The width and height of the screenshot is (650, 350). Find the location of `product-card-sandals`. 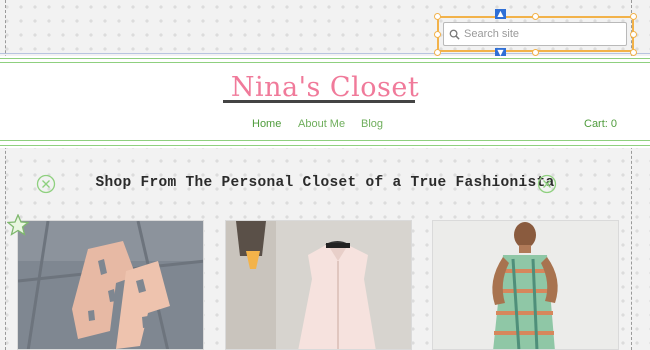

product-card-sandals is located at coordinates (110, 285).